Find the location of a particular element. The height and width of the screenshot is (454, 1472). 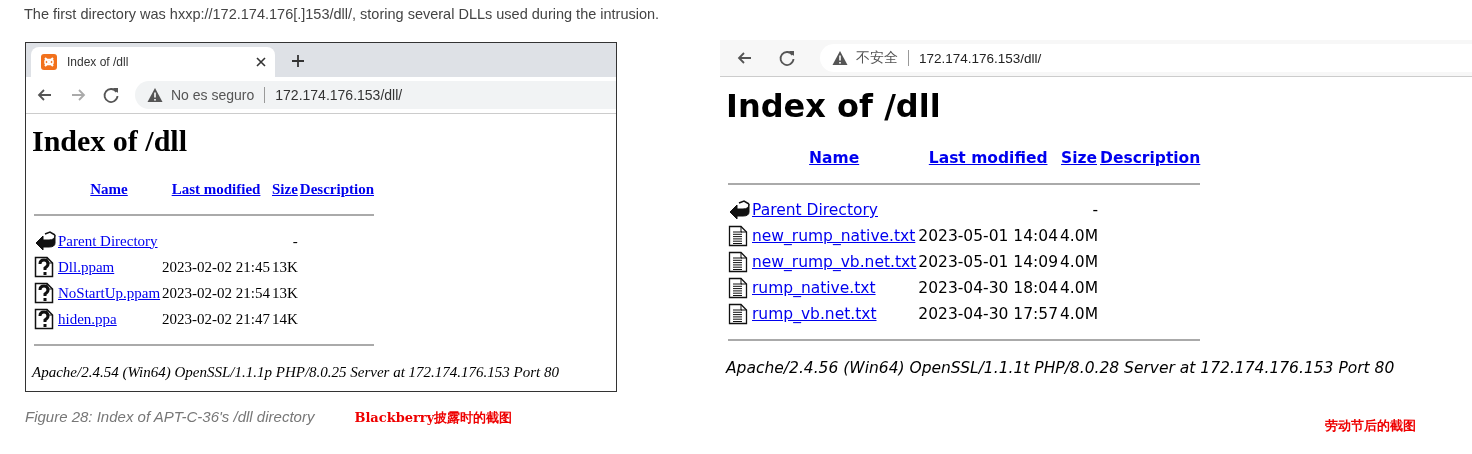

server-signature: Apache/2.4.54 (Win64) OpenSSL/1.1.1p PHP/8.0.25 Server at 172.174.176.153 Port 80 is located at coordinates (296, 372).